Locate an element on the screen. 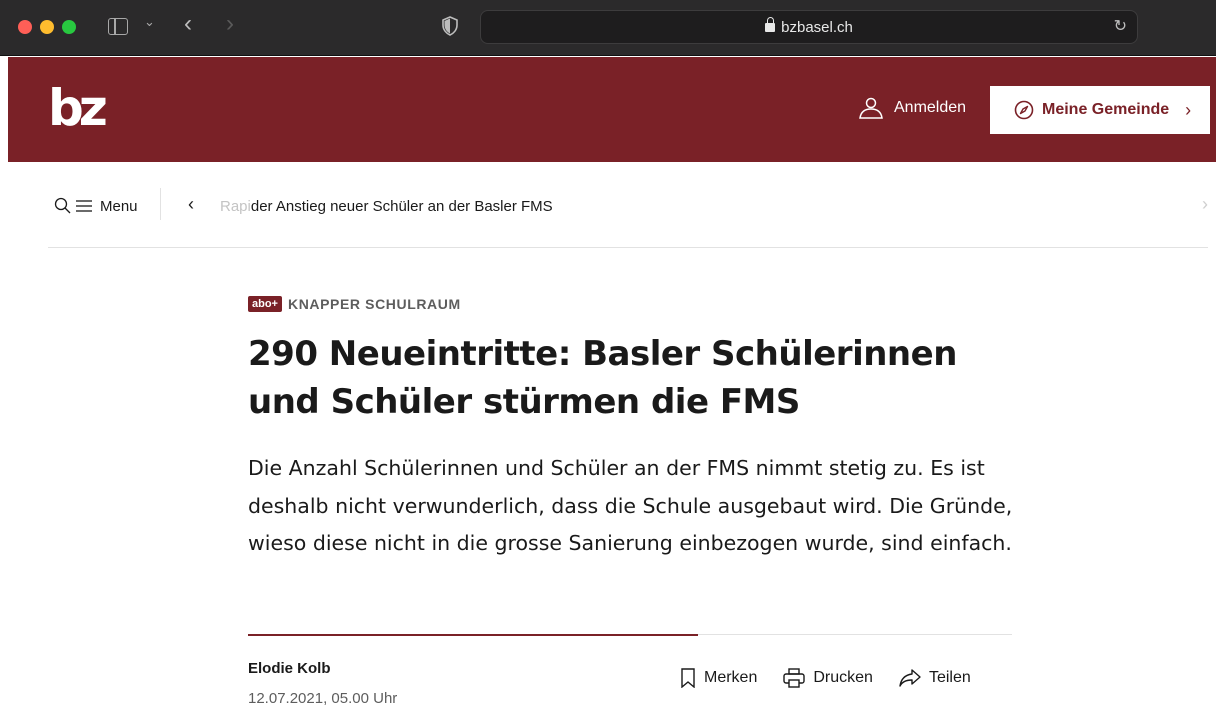 The width and height of the screenshot is (1216, 728). url-display: bzbasel.ch is located at coordinates (809, 26).